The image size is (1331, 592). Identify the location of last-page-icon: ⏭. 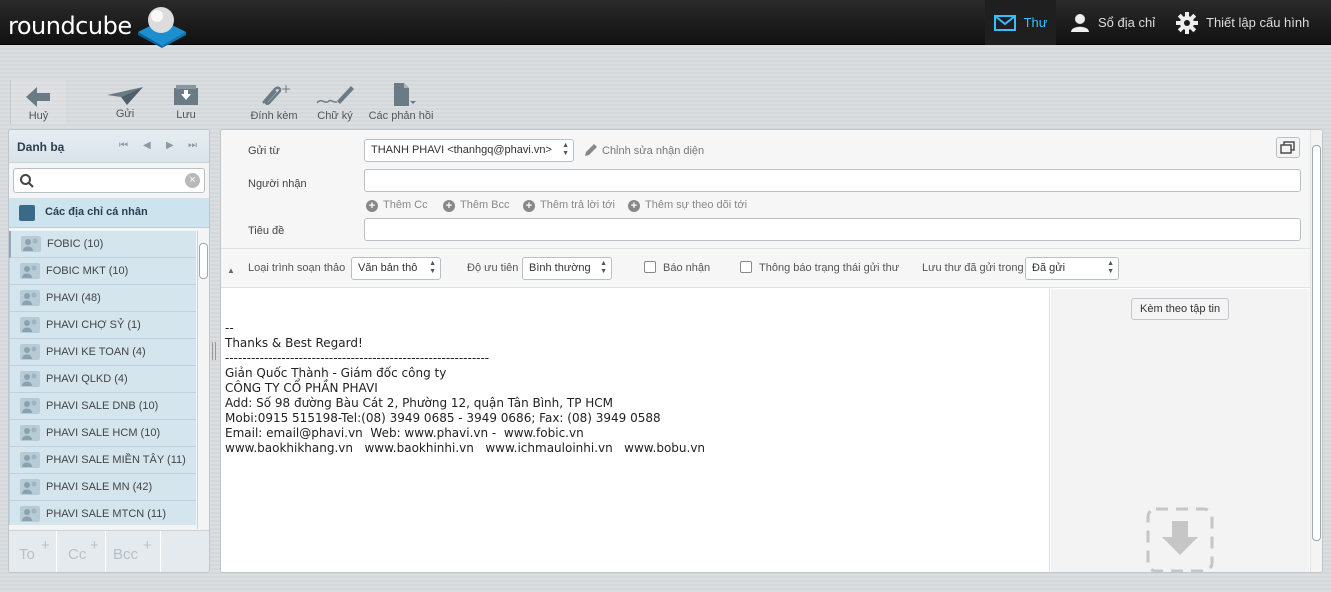
(192, 145).